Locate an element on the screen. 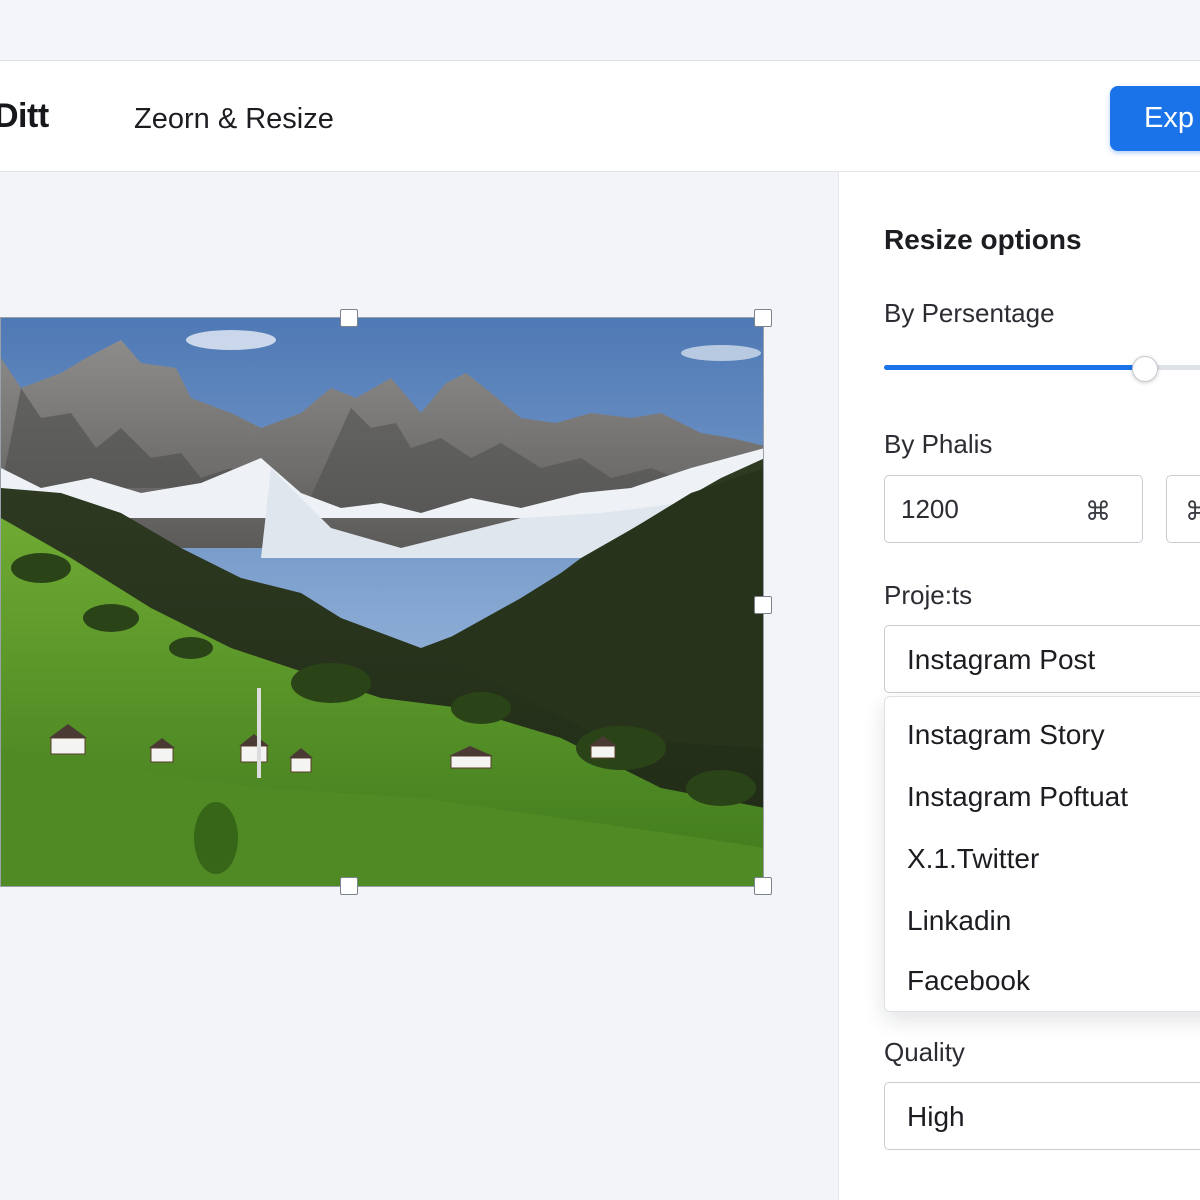 The image size is (1200, 1200). dropdown-option-twitter: X.1.Twitter is located at coordinates (973, 859).